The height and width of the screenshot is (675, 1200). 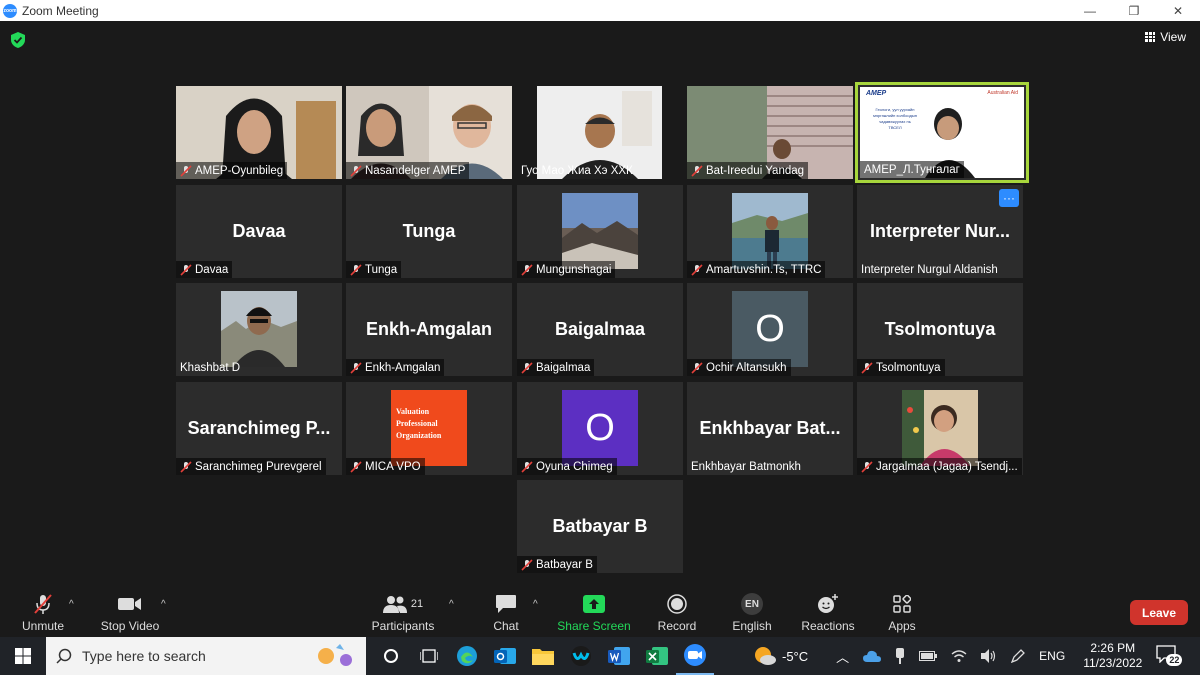 What do you see at coordinates (1134, 10) in the screenshot?
I see `restore-button: ❐` at bounding box center [1134, 10].